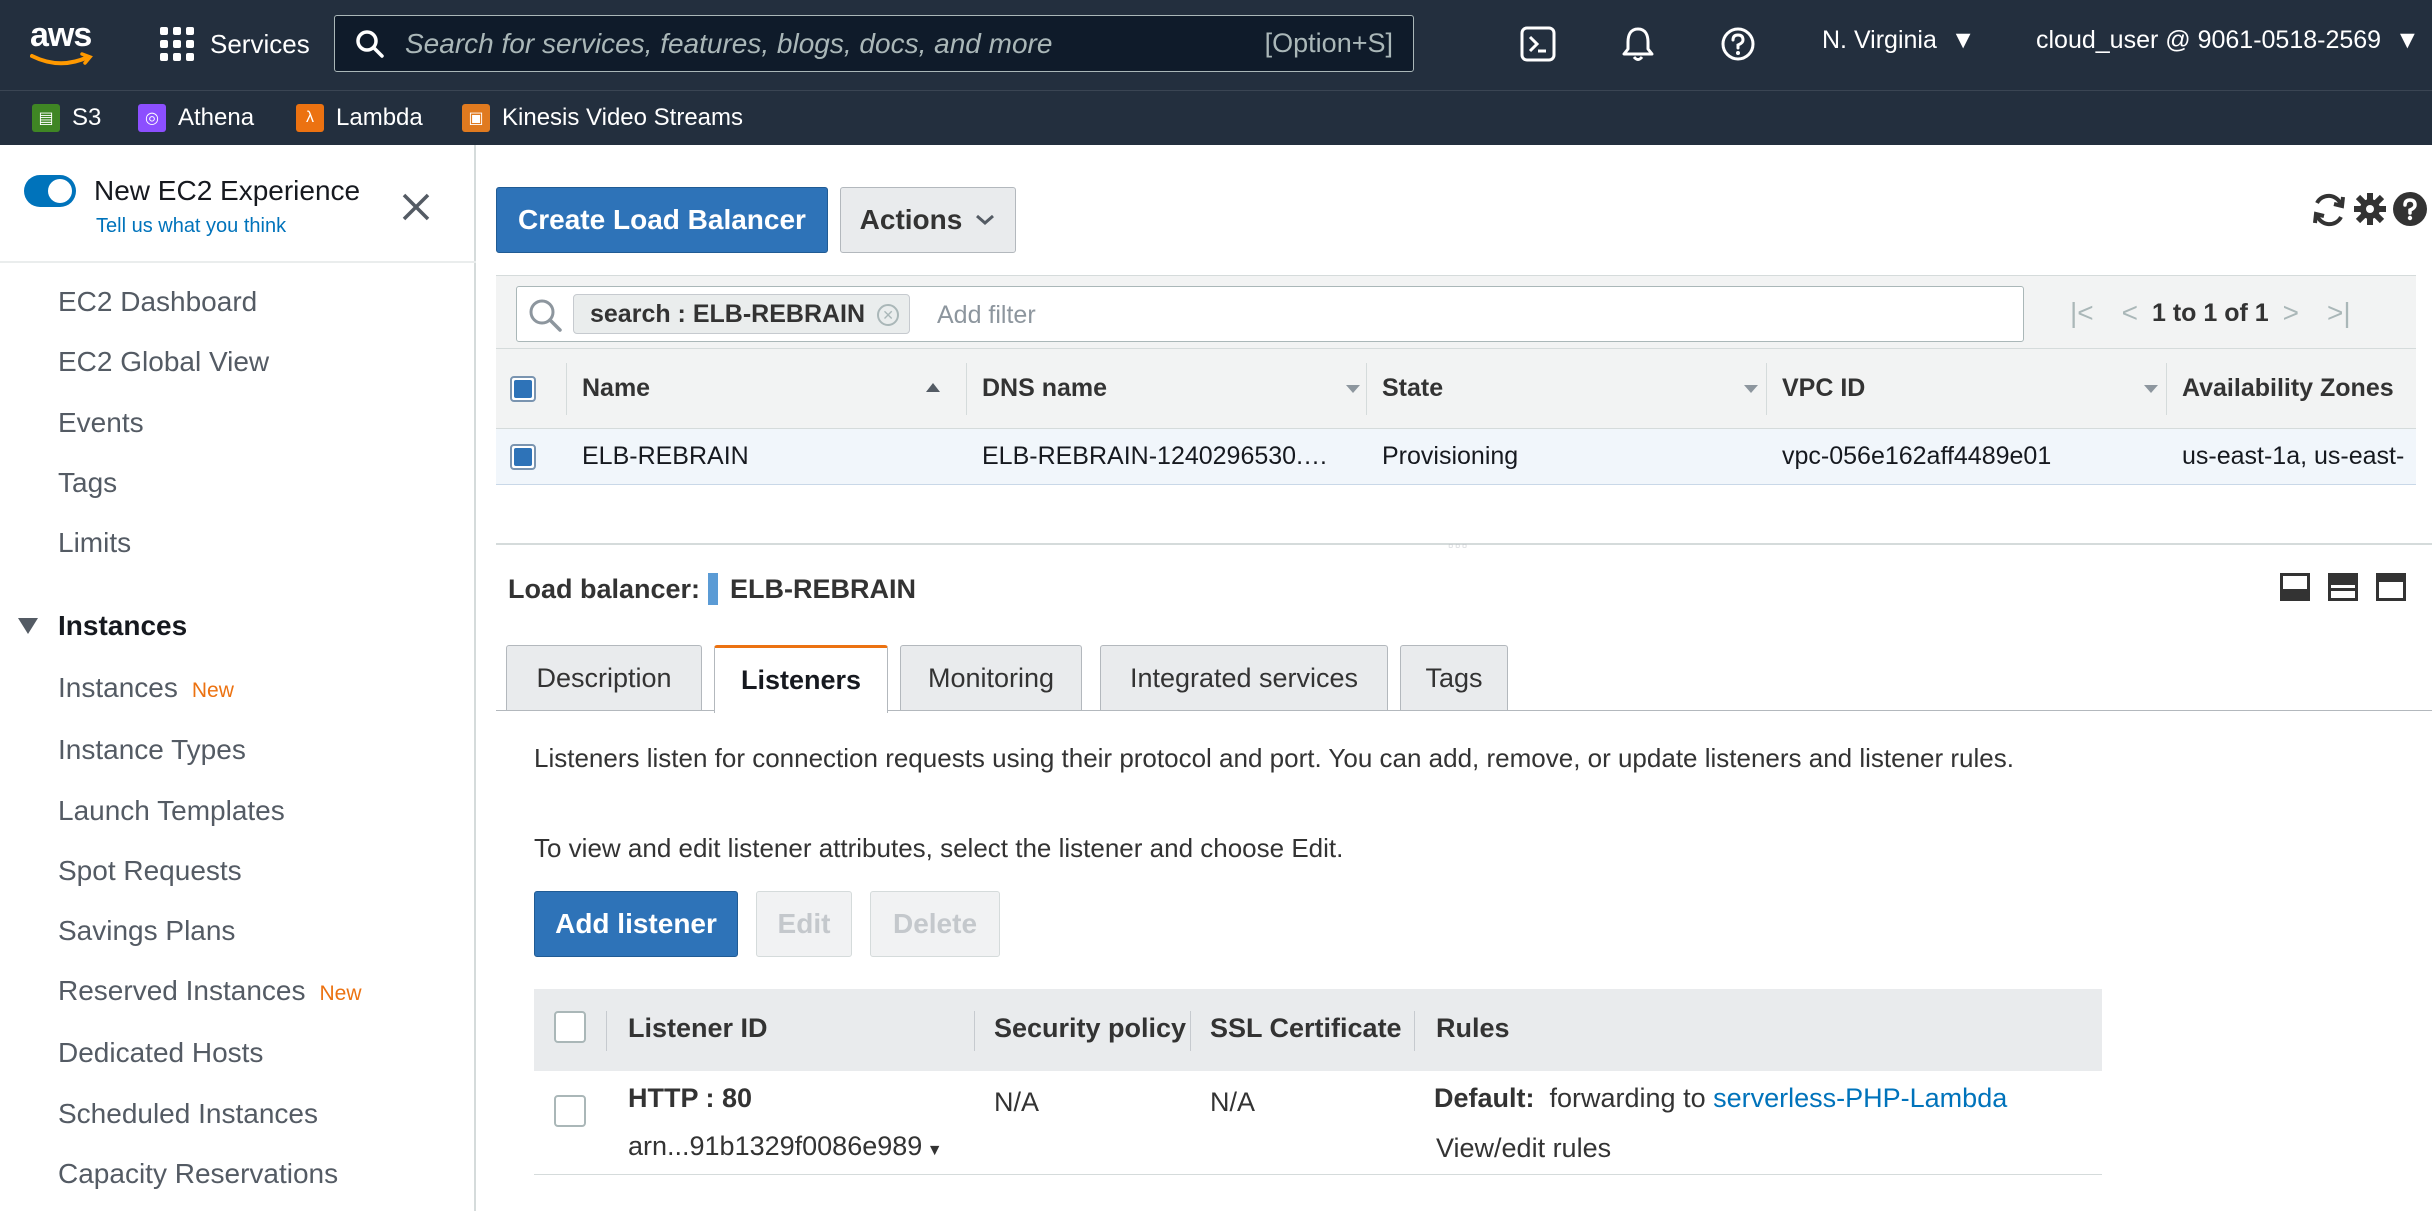  I want to click on sidebar-item-label: Launch Templates, so click(171, 810).